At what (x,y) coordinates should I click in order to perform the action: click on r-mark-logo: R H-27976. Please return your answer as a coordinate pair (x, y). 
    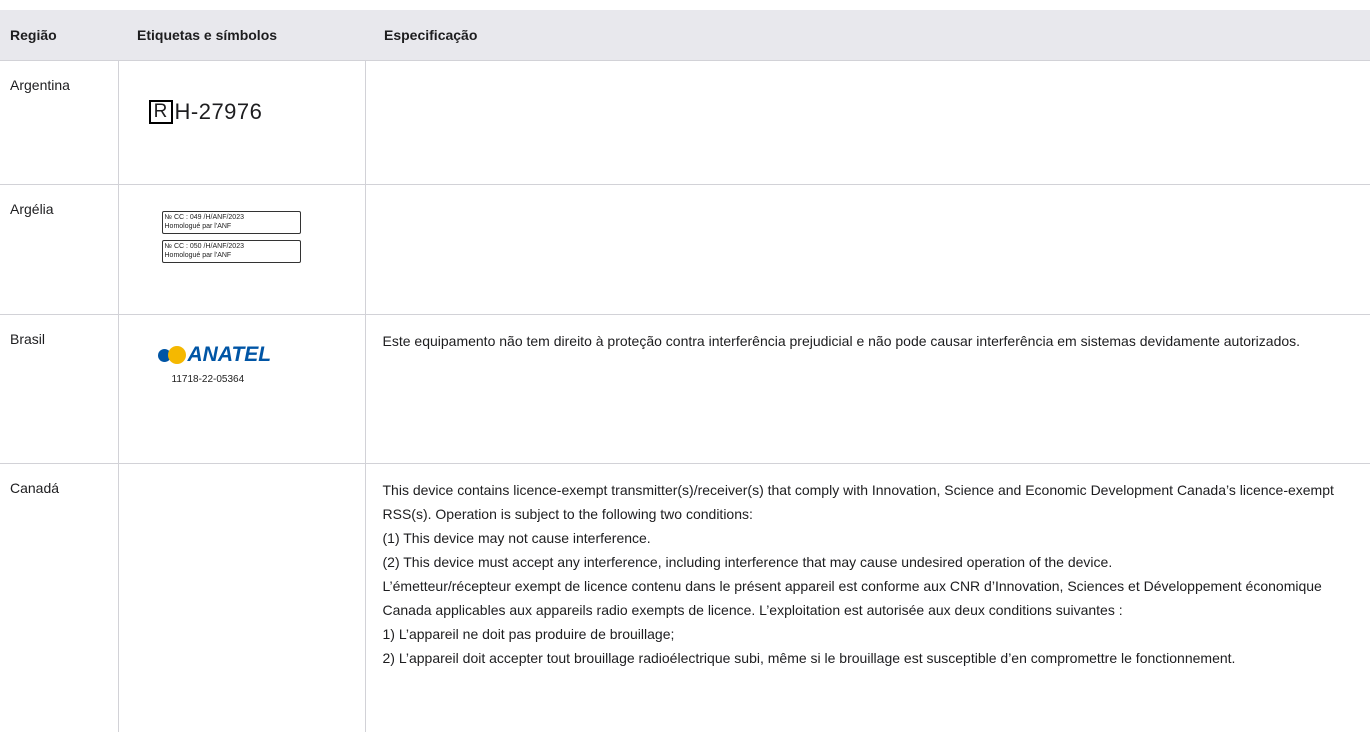
    Looking at the image, I should click on (252, 112).